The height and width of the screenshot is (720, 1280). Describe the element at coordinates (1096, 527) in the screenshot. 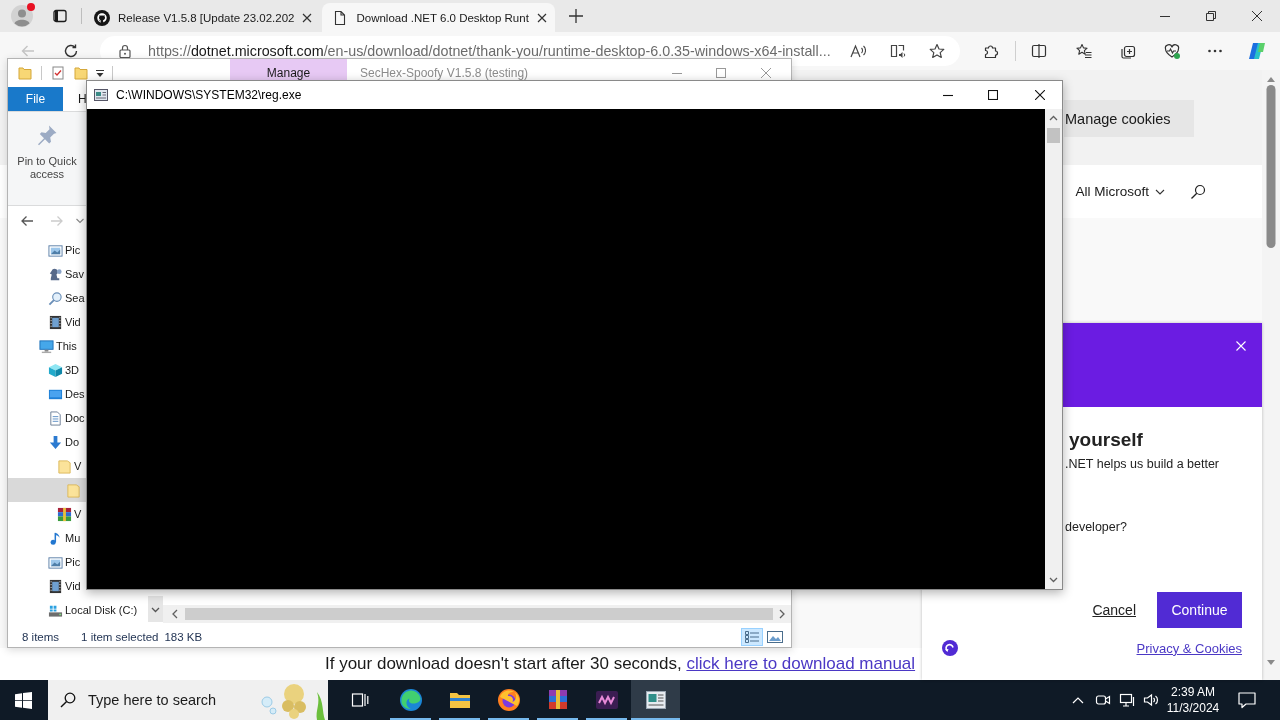

I see `dialog-text: developer?` at that location.